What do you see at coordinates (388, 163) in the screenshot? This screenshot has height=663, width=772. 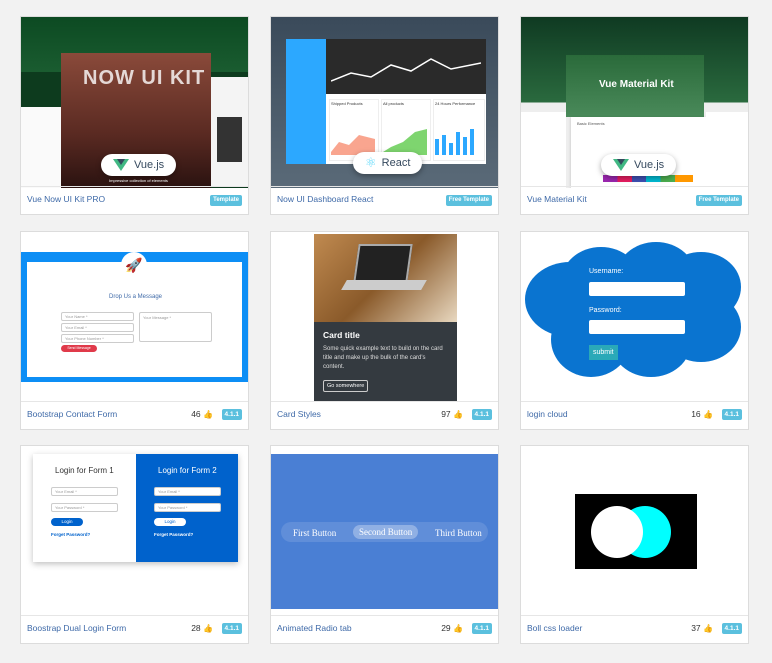 I see `react-badge: ⚛ React` at bounding box center [388, 163].